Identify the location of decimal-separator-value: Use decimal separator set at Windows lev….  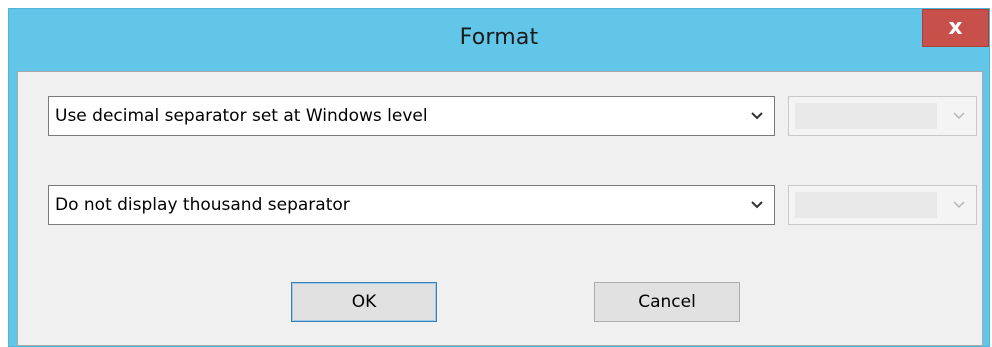
(241, 116).